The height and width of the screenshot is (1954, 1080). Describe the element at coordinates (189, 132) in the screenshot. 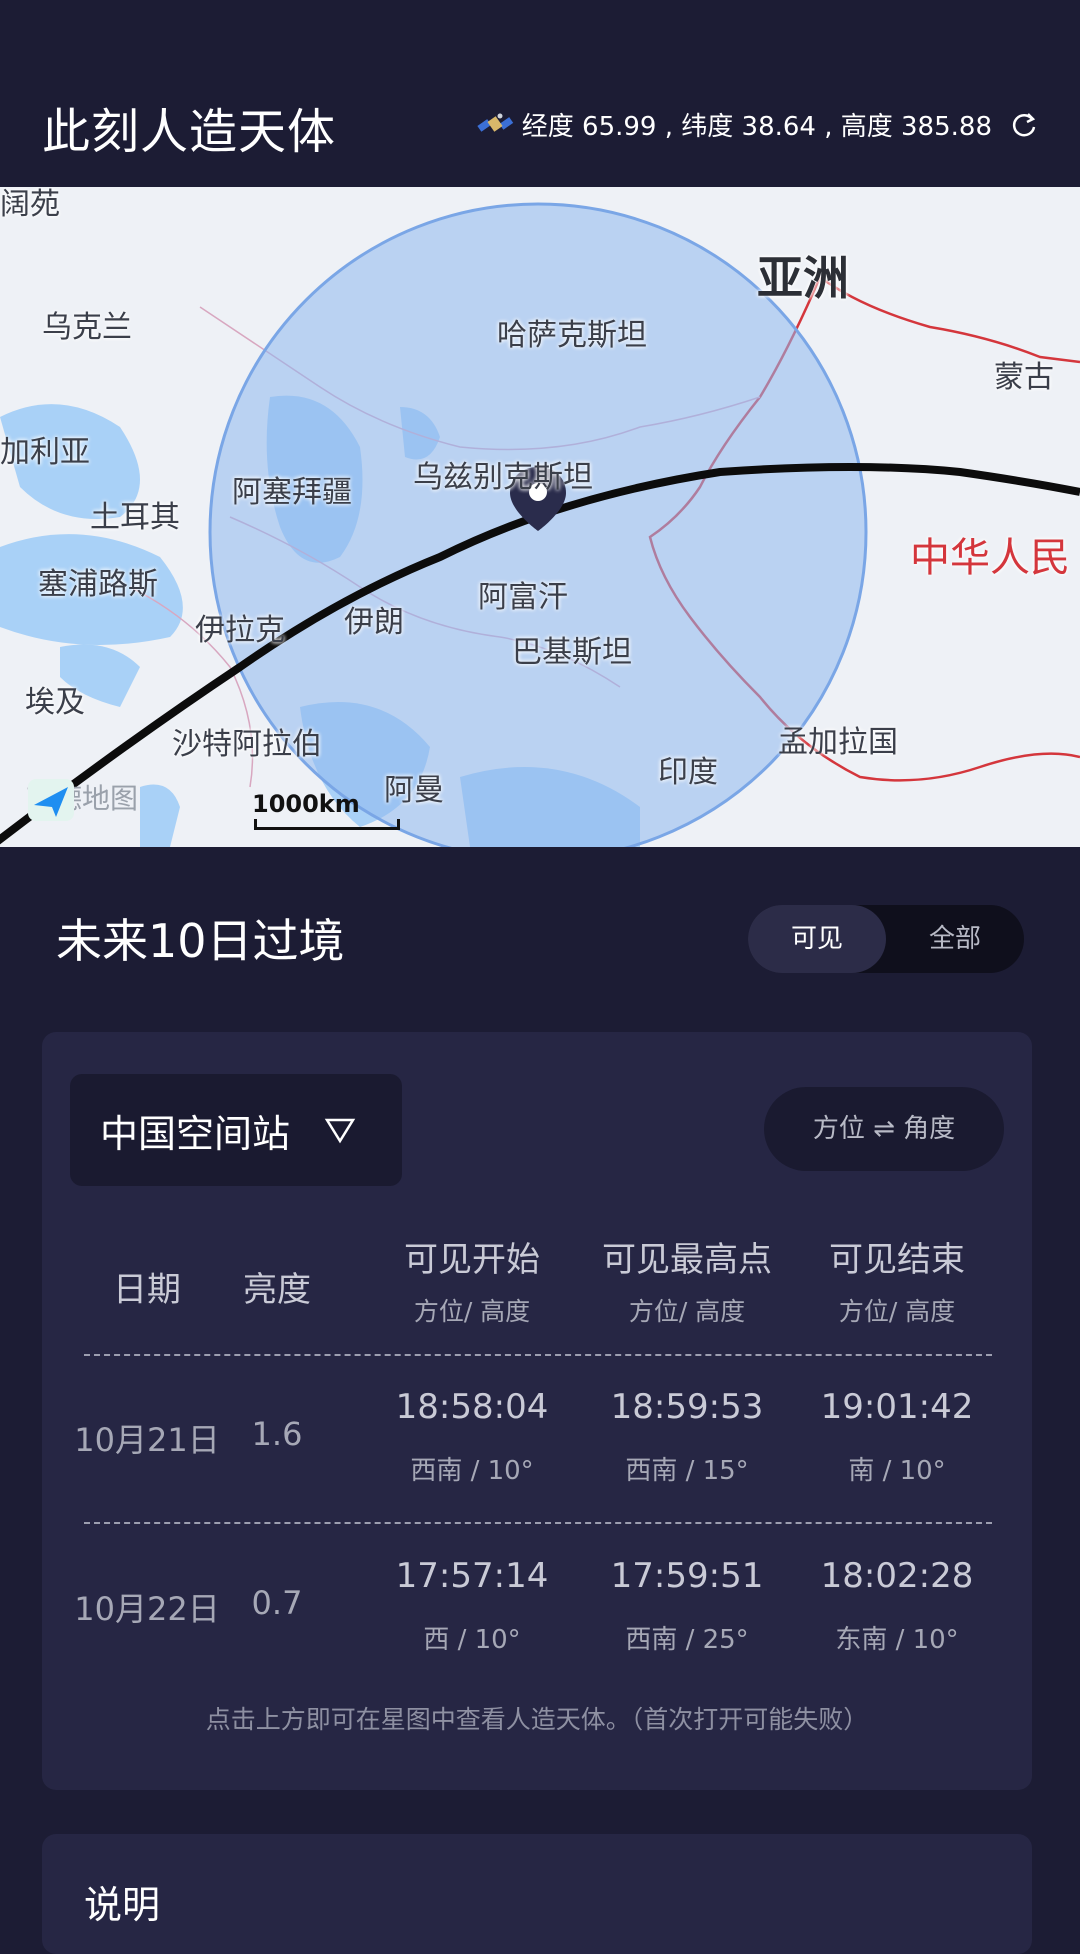

I see `page-title: 此刻人造天体` at that location.